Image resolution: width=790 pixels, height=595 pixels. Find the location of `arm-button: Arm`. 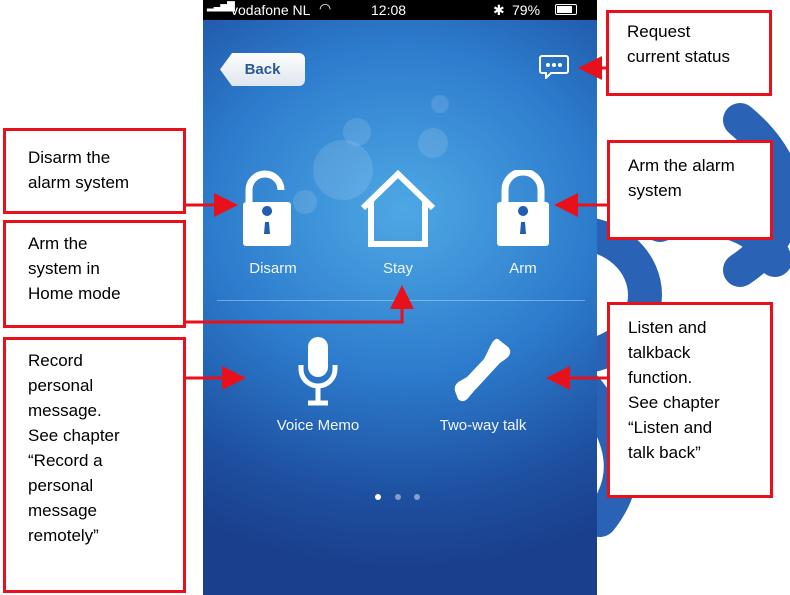

arm-button: Arm is located at coordinates (523, 227).